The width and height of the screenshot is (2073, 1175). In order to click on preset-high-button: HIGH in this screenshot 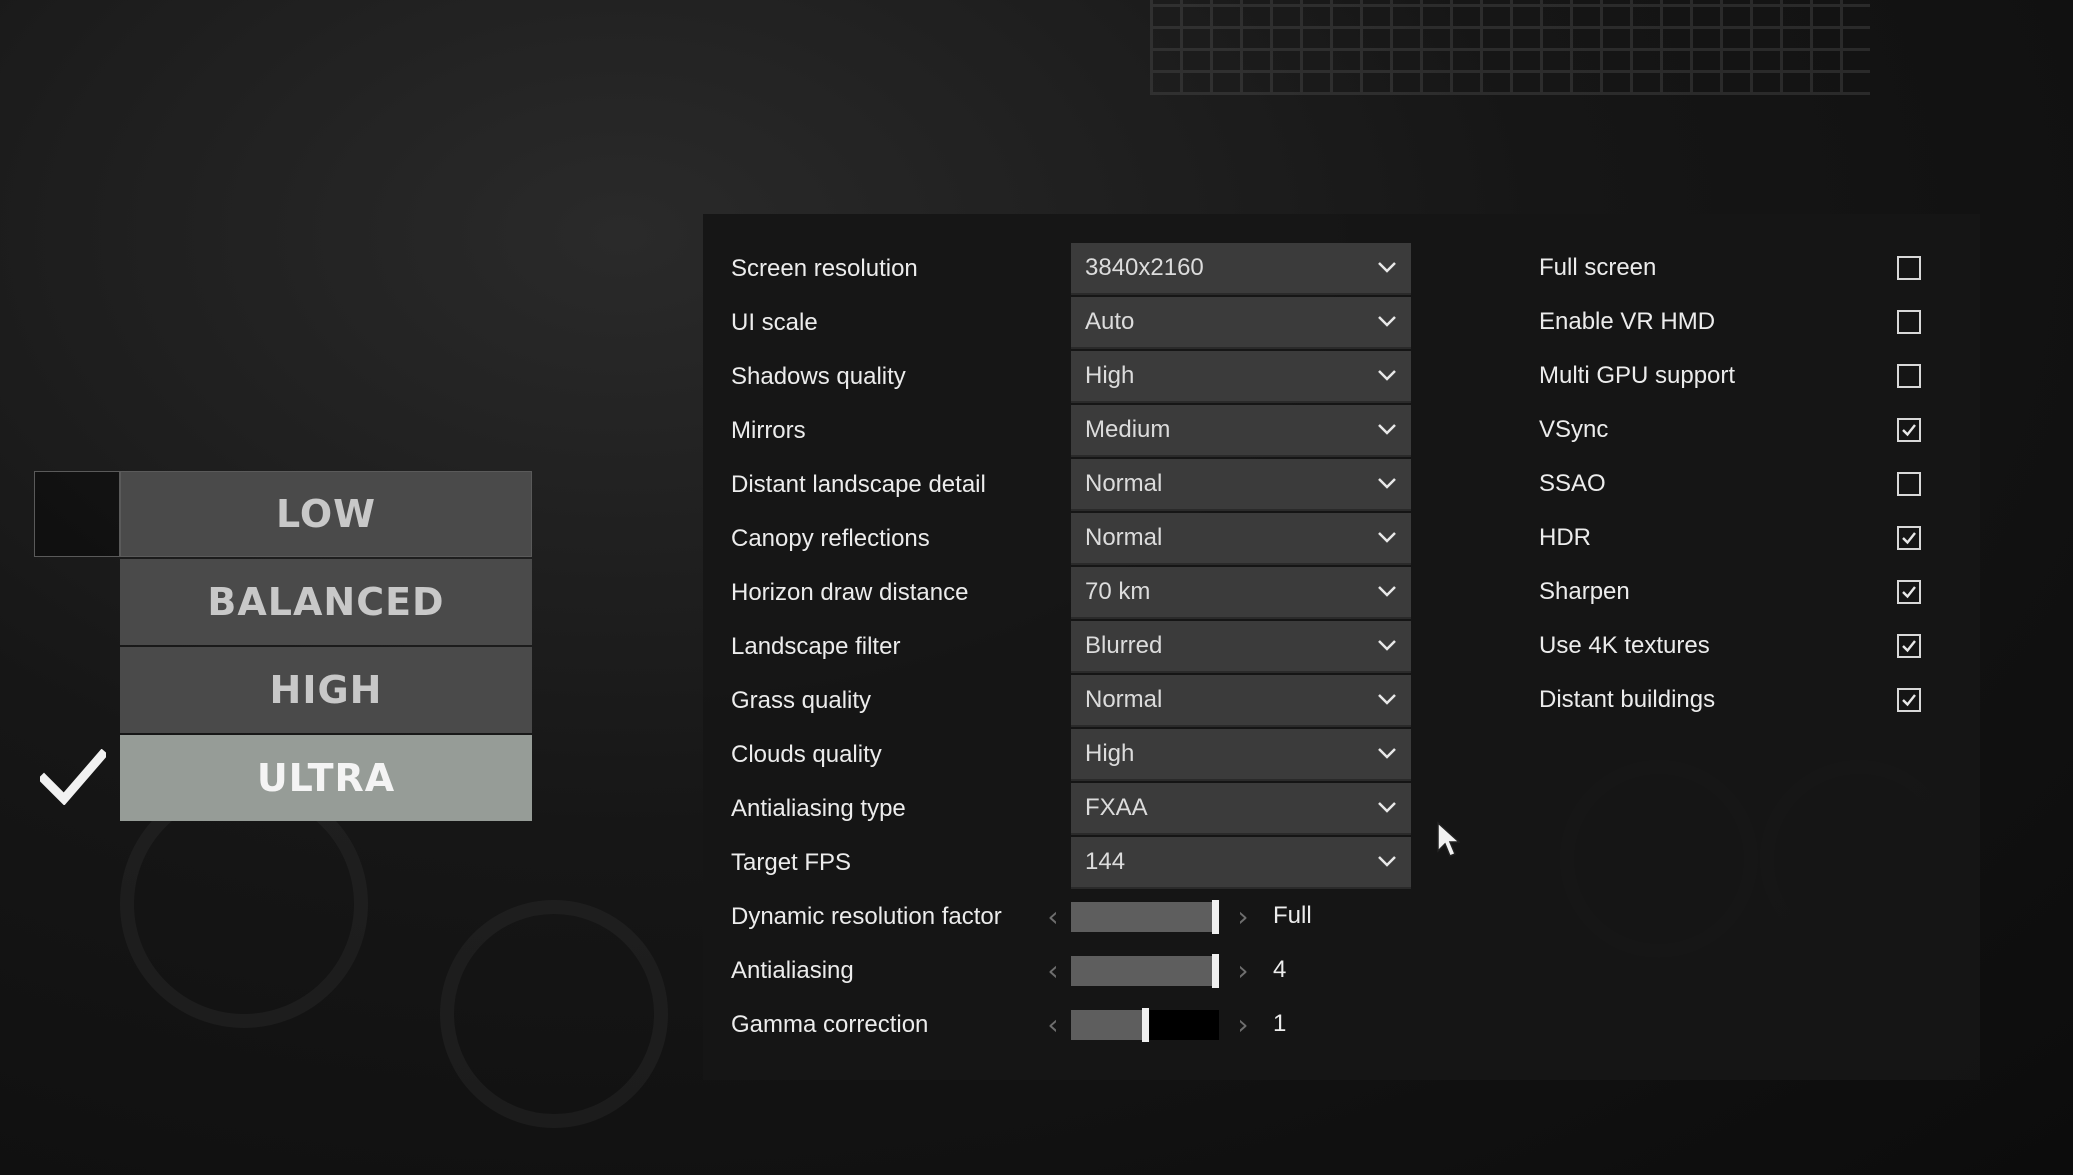, I will do `click(326, 690)`.